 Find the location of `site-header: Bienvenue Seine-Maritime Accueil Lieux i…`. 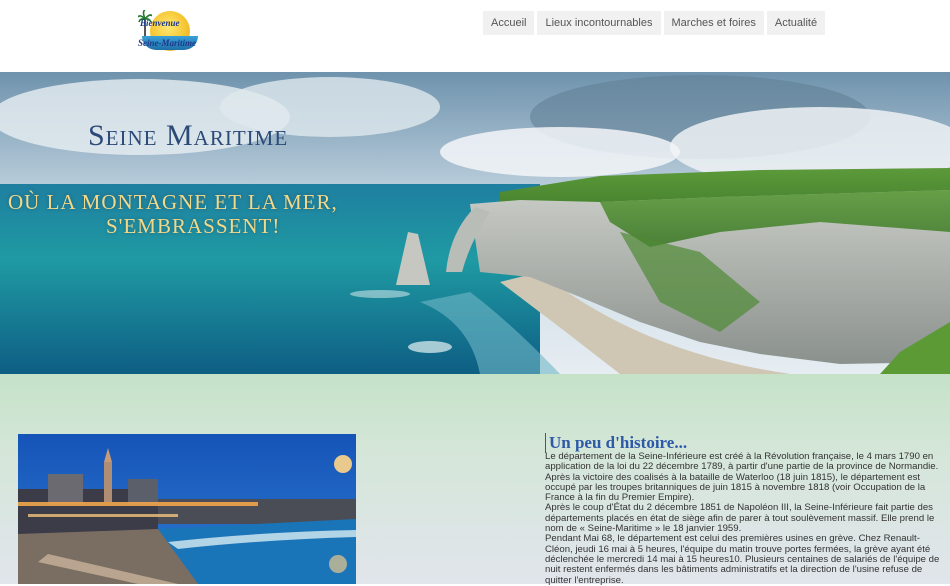

site-header: Bienvenue Seine-Maritime Accueil Lieux i… is located at coordinates (475, 36).